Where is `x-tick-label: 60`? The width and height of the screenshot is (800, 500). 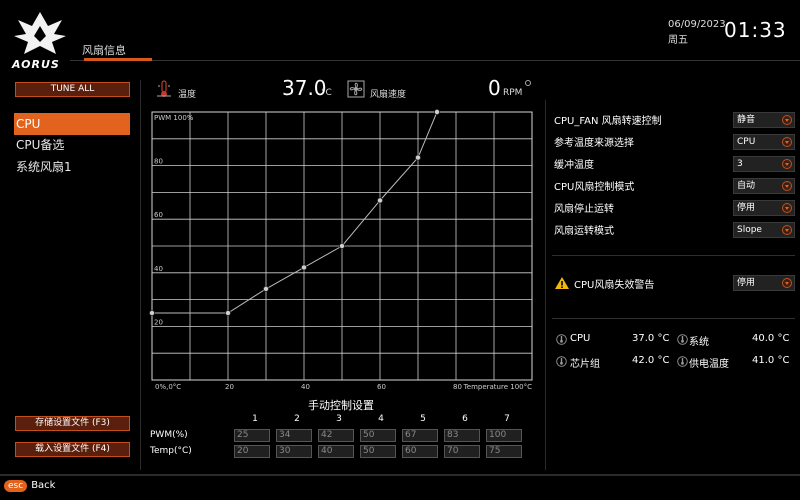 x-tick-label: 60 is located at coordinates (381, 387).